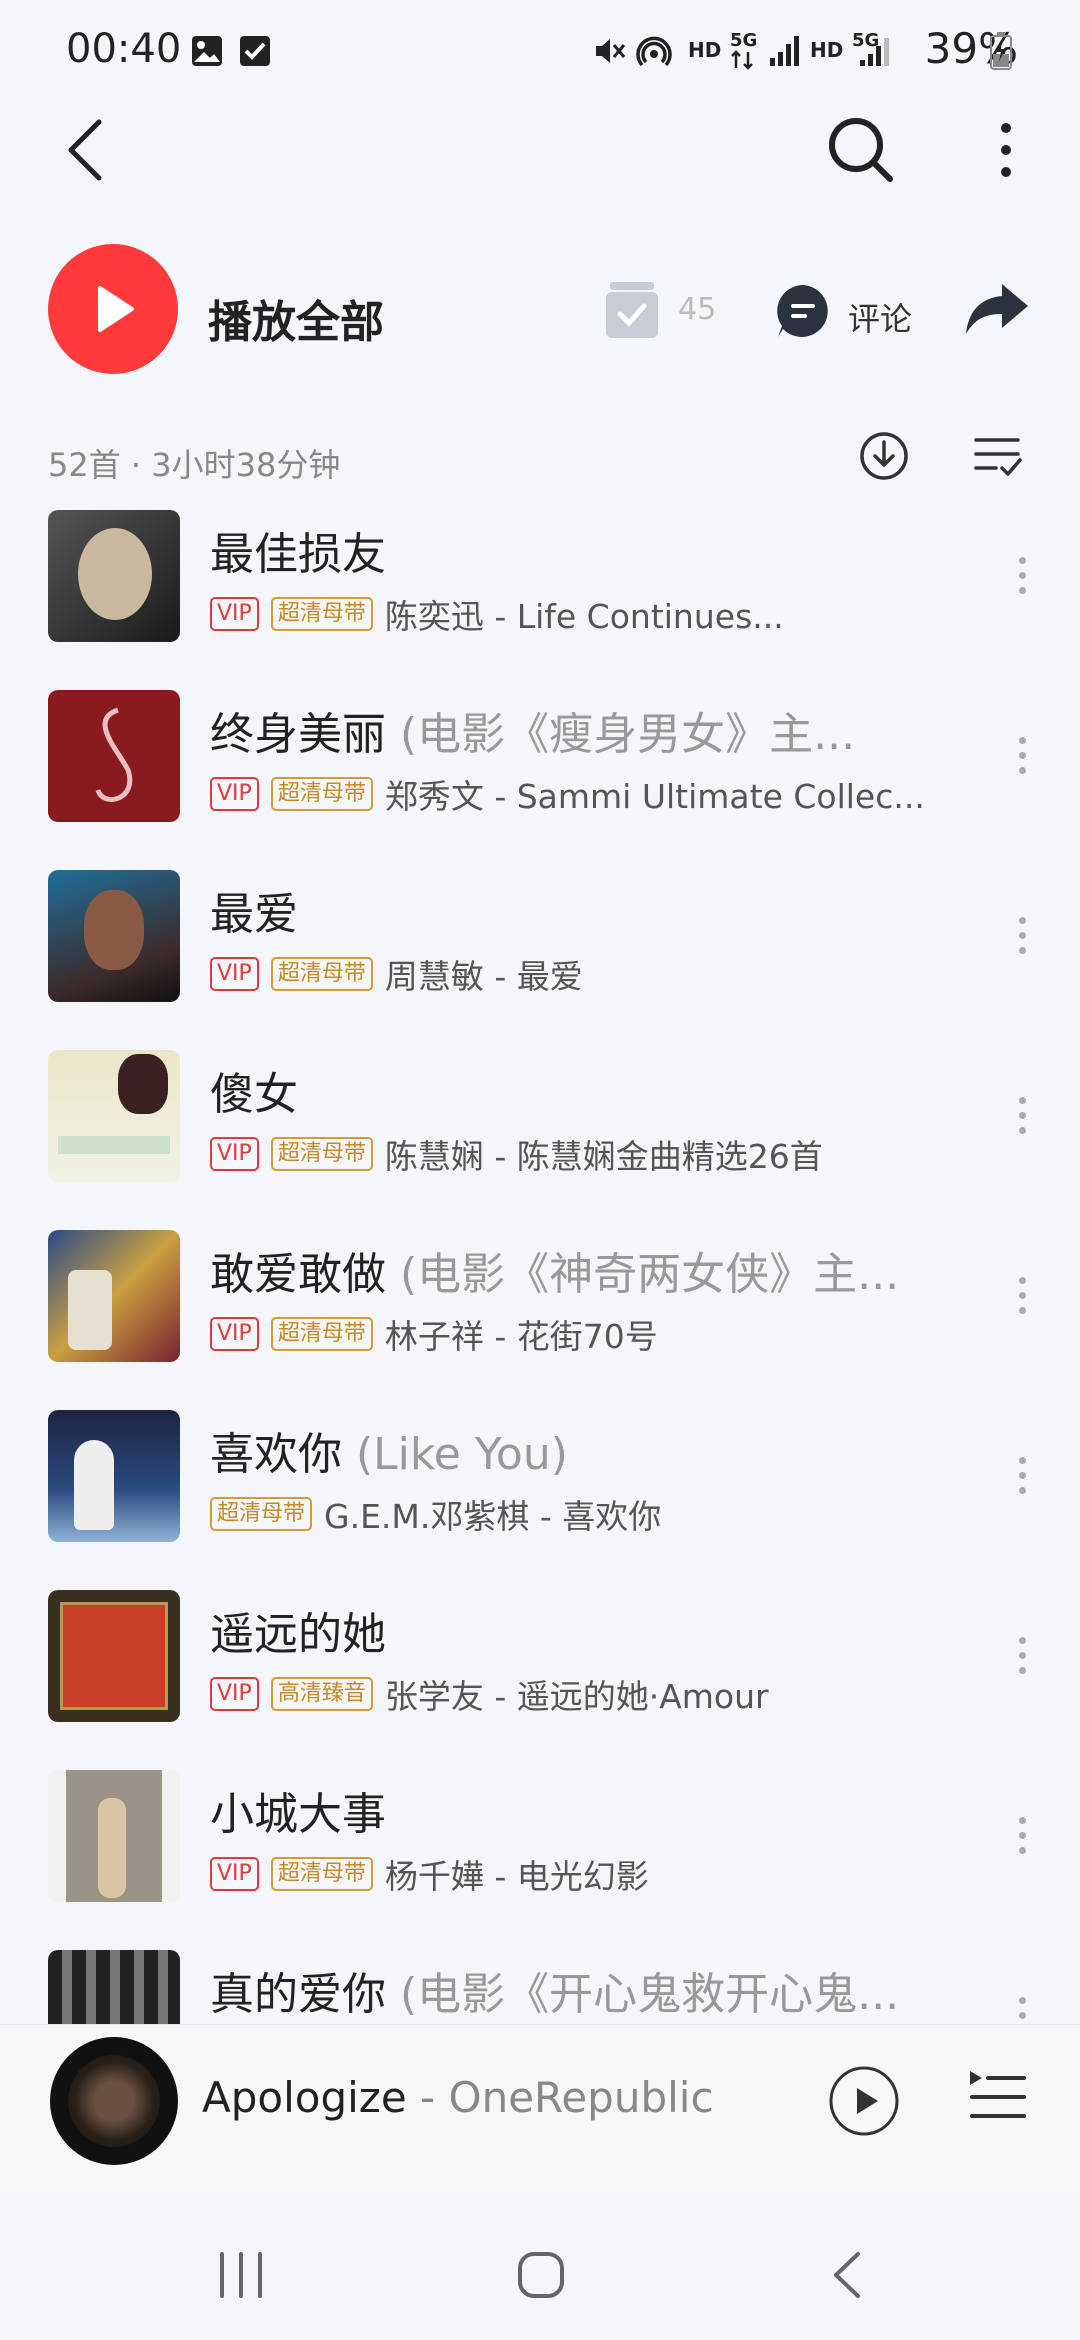  I want to click on play-all-label: 播放全部, so click(296, 318).